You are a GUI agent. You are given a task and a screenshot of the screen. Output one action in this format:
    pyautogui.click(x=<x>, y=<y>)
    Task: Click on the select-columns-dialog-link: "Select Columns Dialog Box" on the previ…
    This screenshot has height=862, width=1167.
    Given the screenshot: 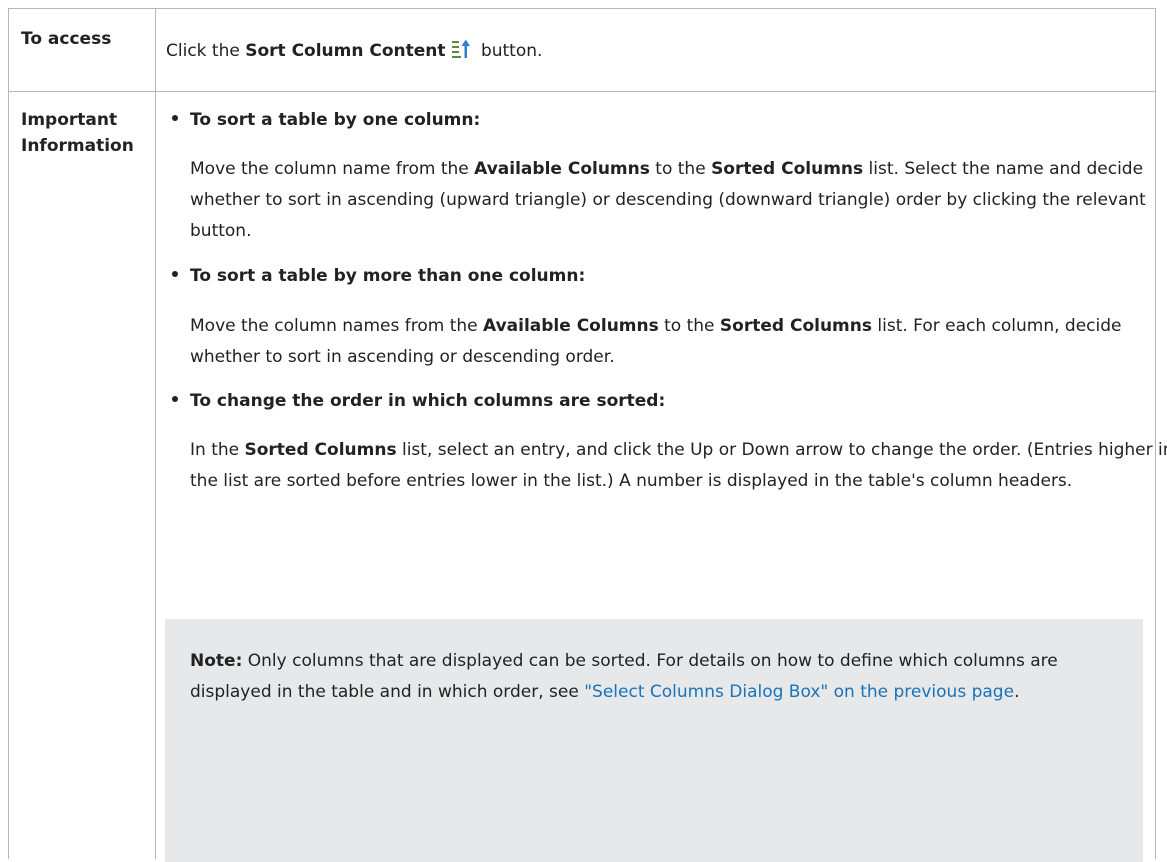 What is the action you would take?
    pyautogui.click(x=799, y=692)
    